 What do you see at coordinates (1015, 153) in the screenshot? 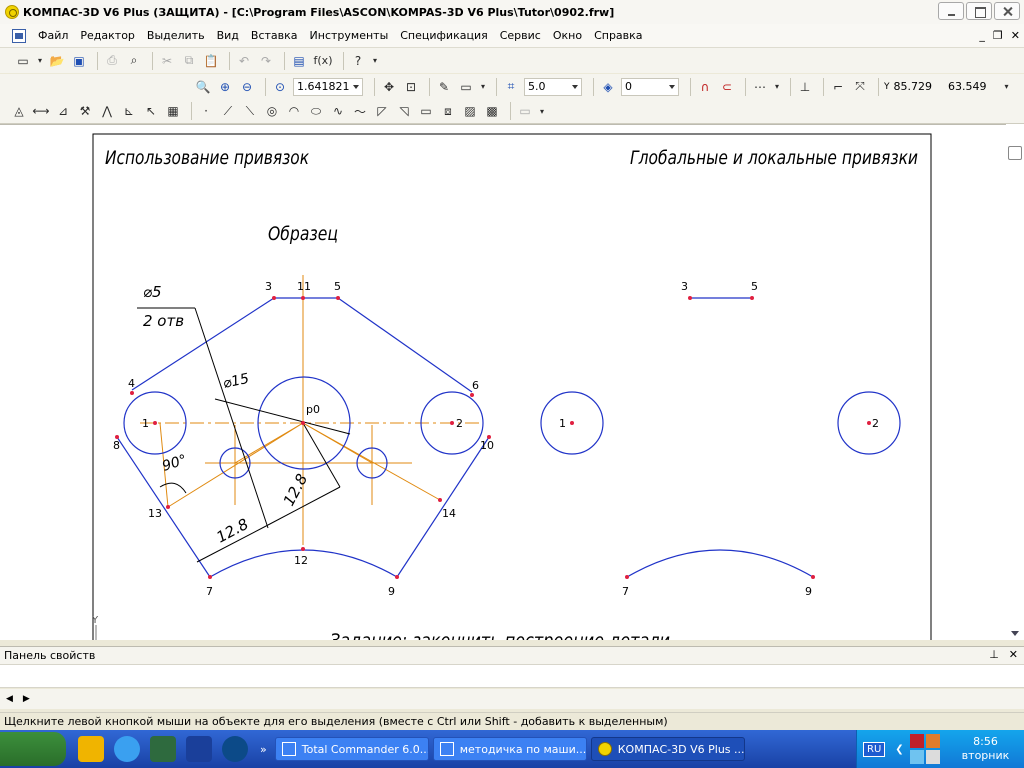
I see `scroll-thumb` at bounding box center [1015, 153].